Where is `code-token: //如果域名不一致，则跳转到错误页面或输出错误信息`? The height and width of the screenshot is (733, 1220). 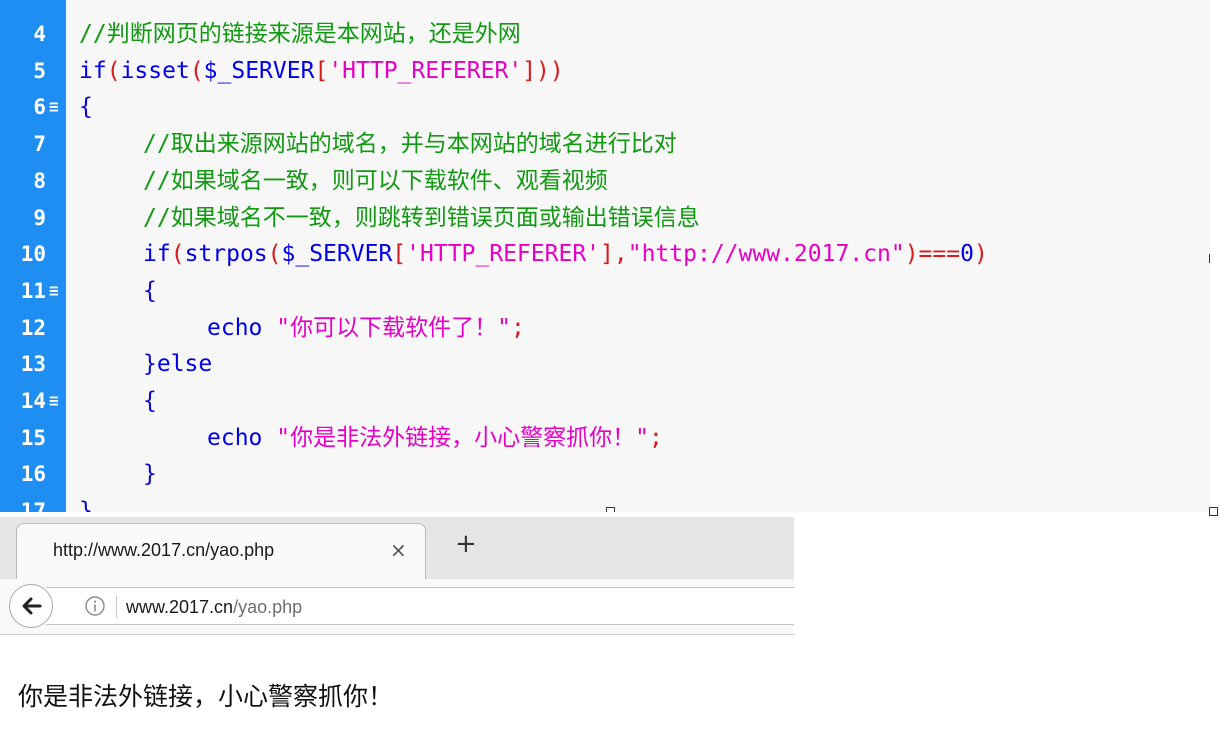
code-token: //如果域名不一致，则跳转到错误页面或输出错误信息 is located at coordinates (421, 217).